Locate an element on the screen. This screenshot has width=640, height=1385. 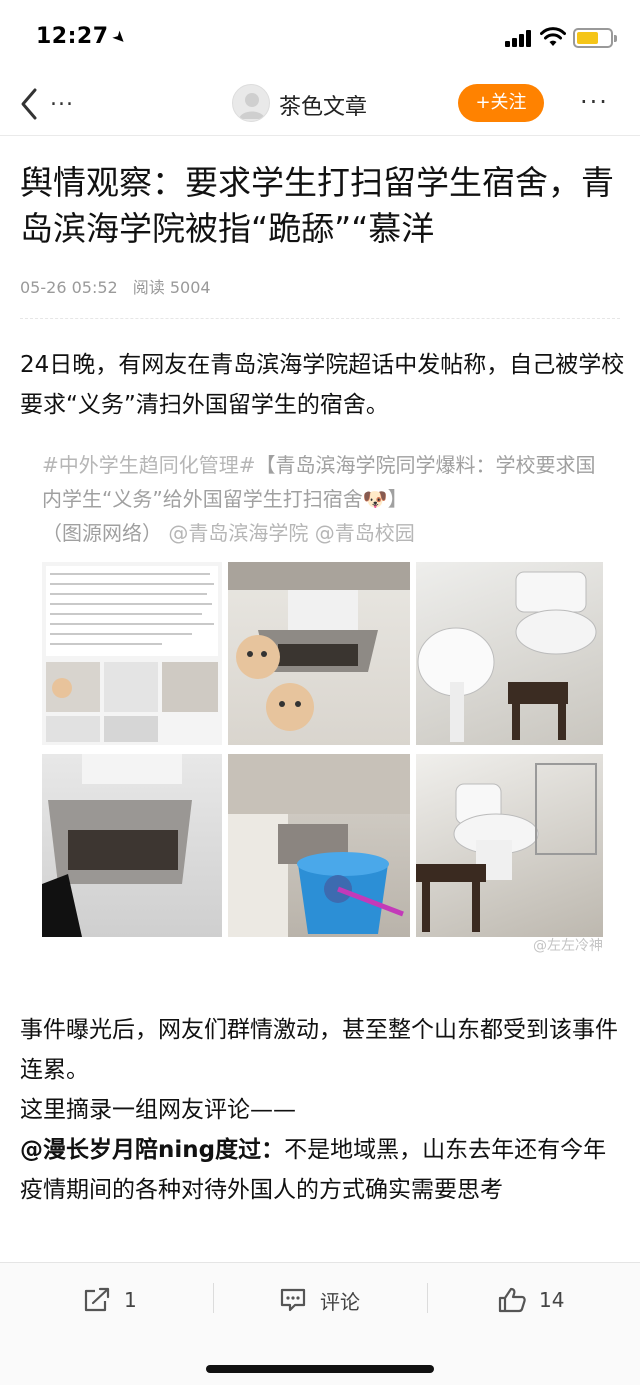
more-options-button: ··· is located at coordinates (600, 103).